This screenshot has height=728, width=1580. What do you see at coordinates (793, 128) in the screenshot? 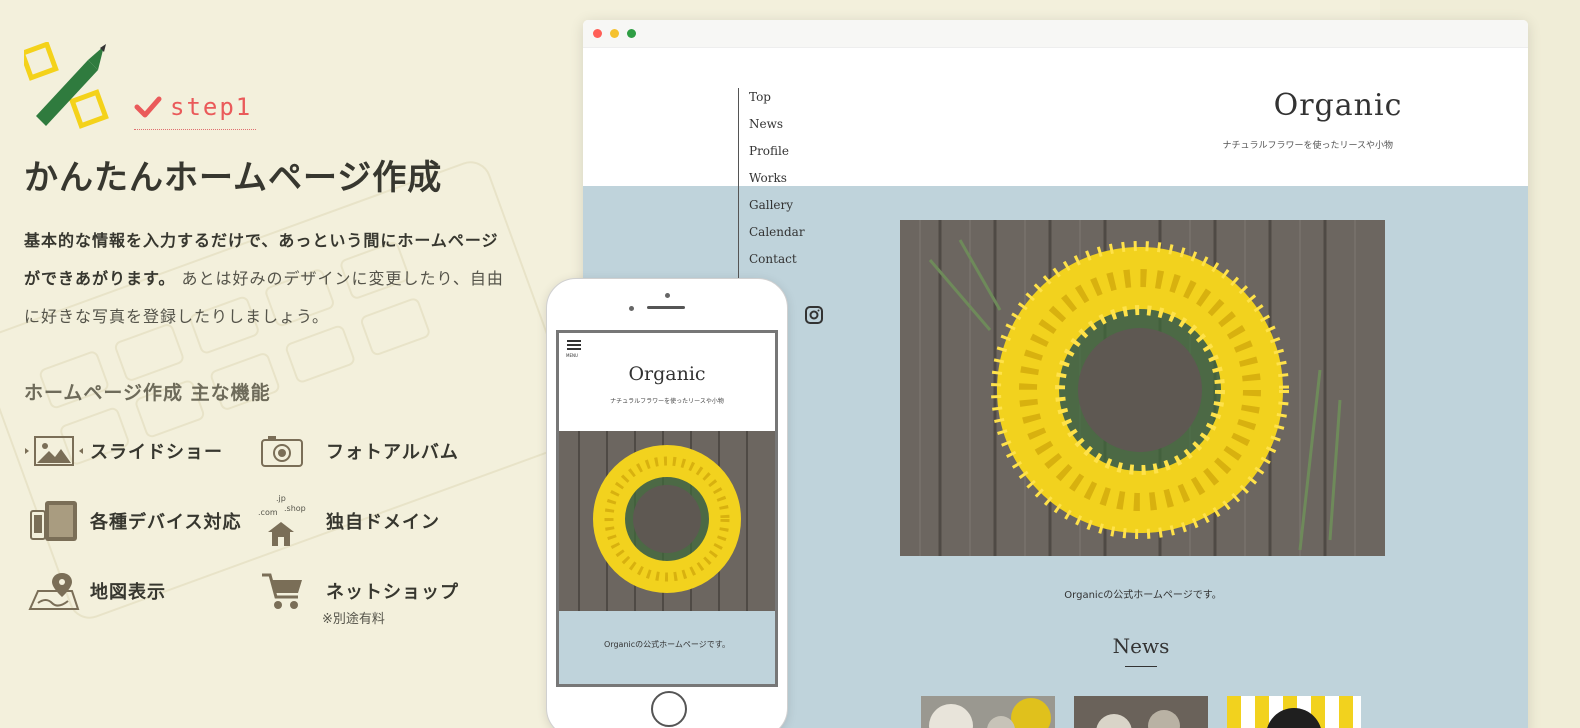
I see `nav-news: News` at bounding box center [793, 128].